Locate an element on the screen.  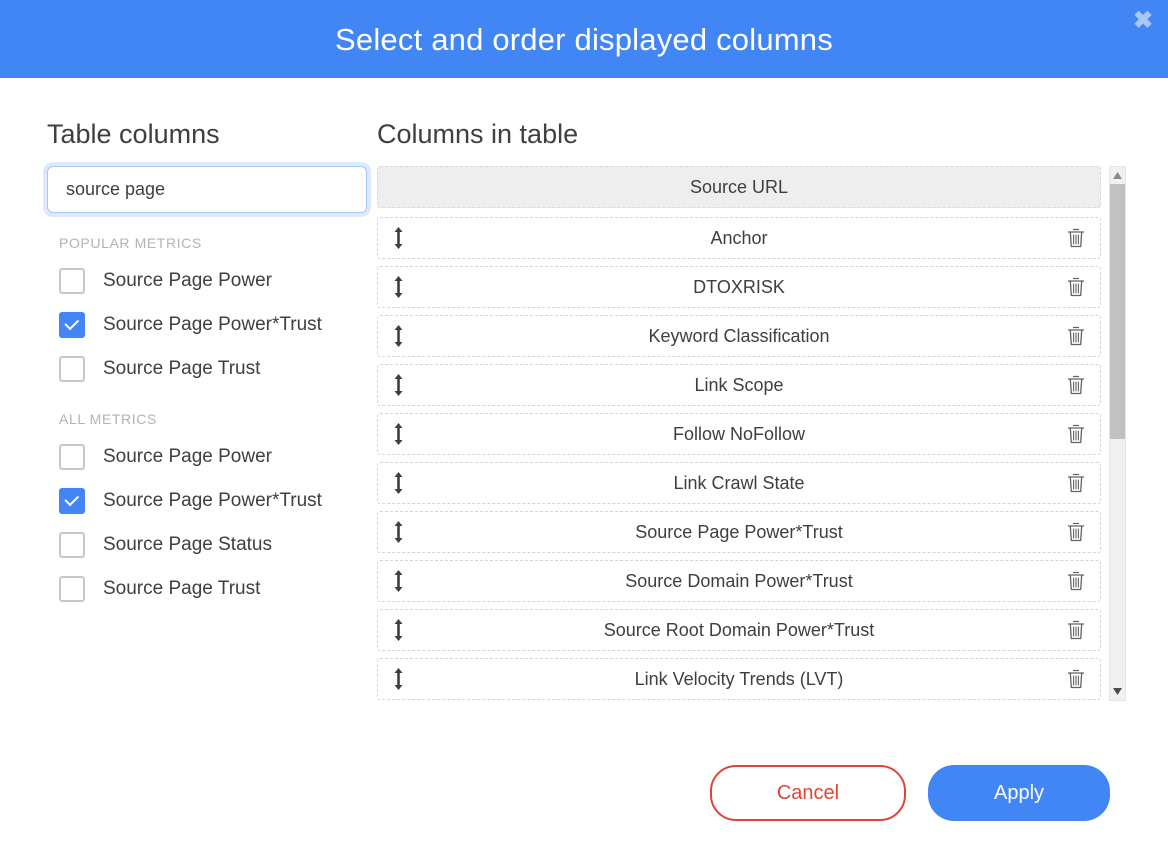
apply-button: Apply is located at coordinates (1019, 793).